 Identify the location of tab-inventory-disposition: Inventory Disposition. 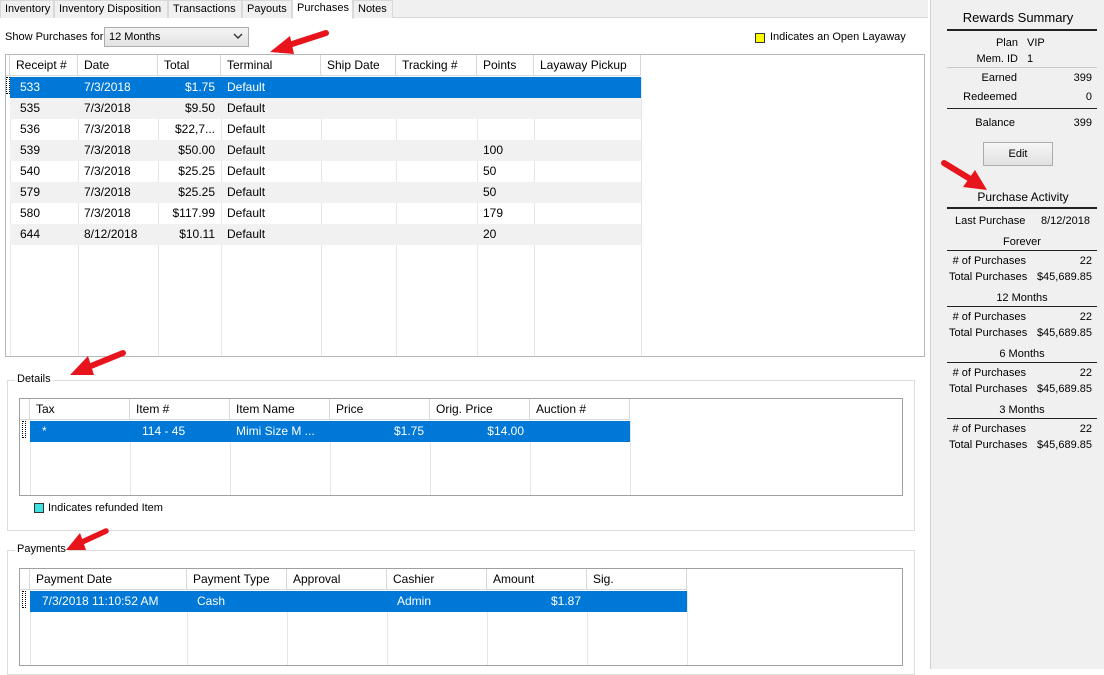
(111, 9).